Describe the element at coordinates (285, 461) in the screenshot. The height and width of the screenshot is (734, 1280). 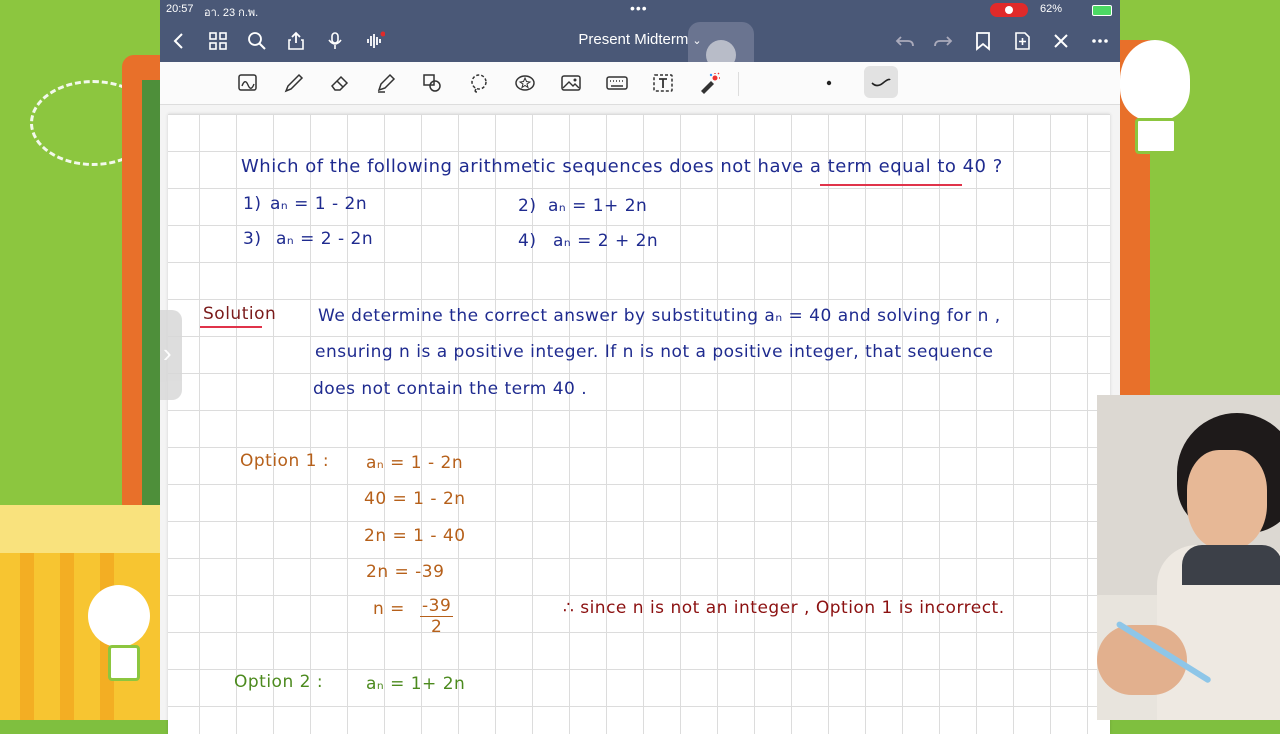
I see `option1-label: Option 1 :` at that location.